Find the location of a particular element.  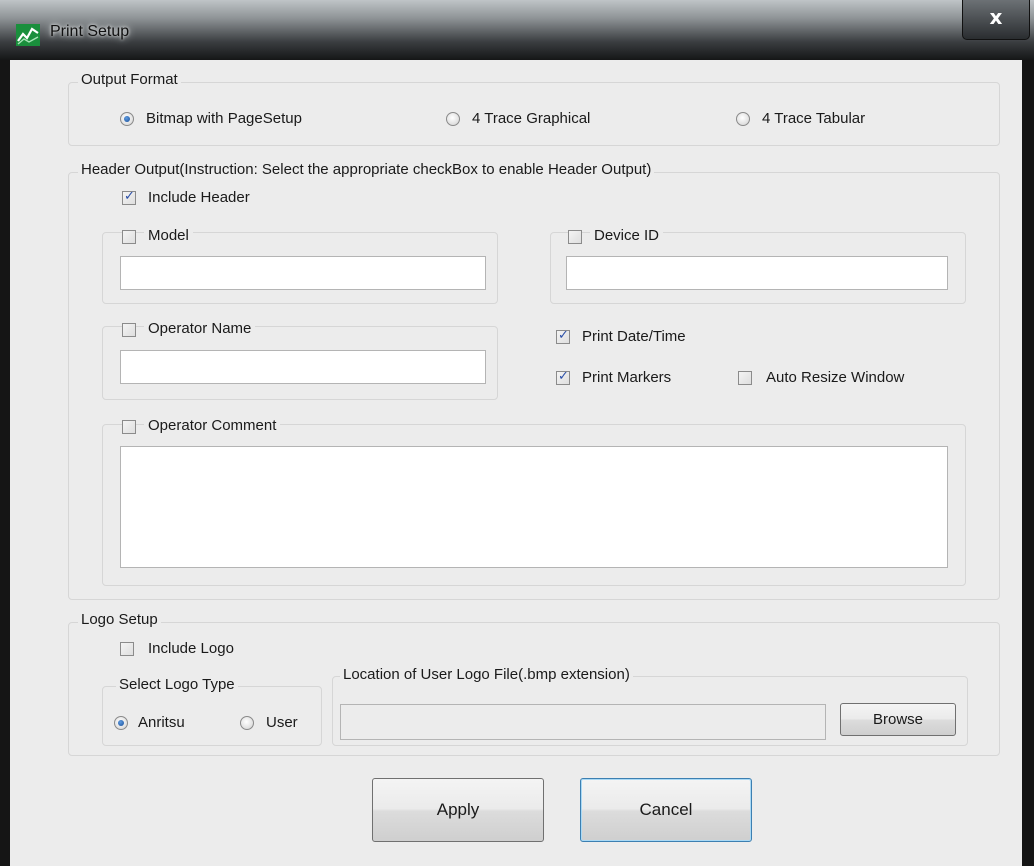

trace-tabular-radio is located at coordinates (743, 119).